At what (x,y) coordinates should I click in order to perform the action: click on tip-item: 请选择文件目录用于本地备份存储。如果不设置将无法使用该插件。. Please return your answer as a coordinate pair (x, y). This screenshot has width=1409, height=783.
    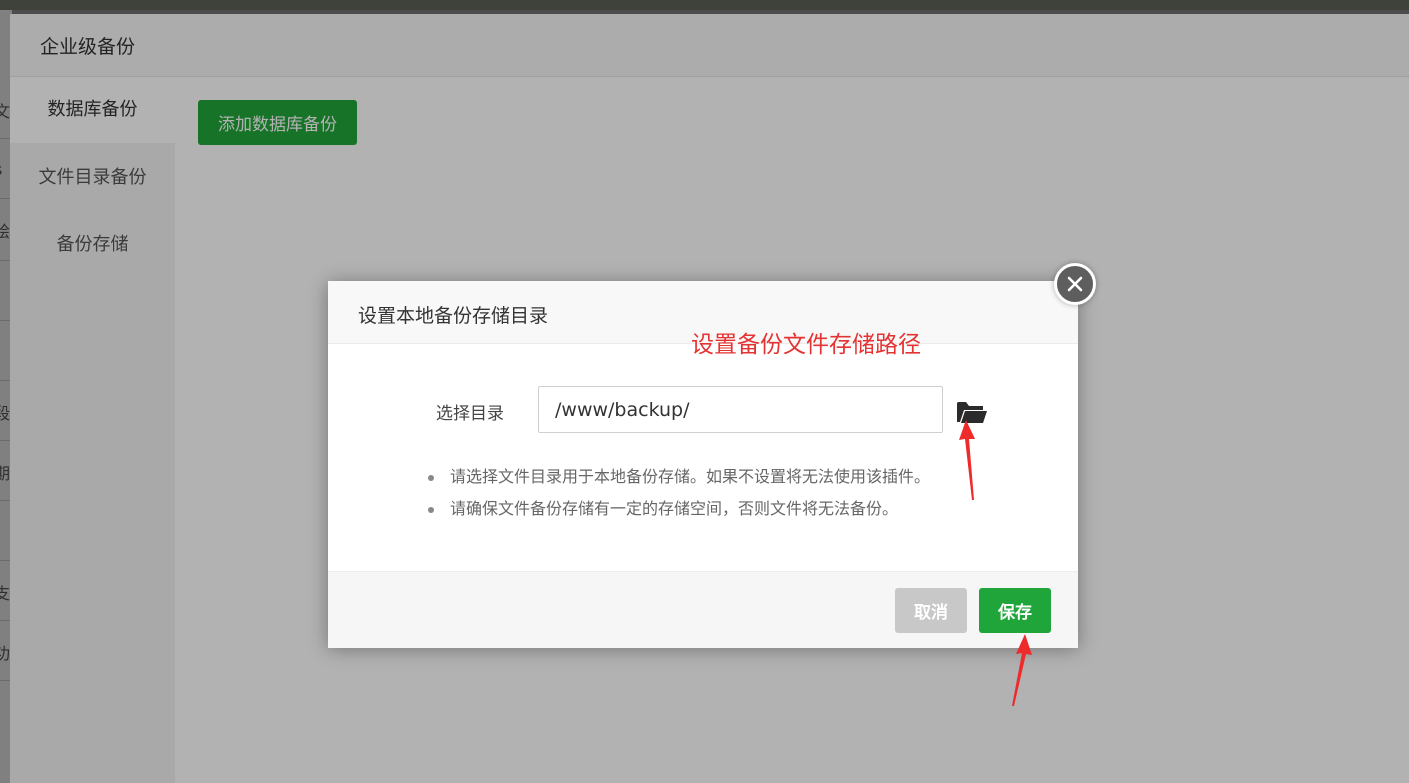
    Looking at the image, I should click on (677, 477).